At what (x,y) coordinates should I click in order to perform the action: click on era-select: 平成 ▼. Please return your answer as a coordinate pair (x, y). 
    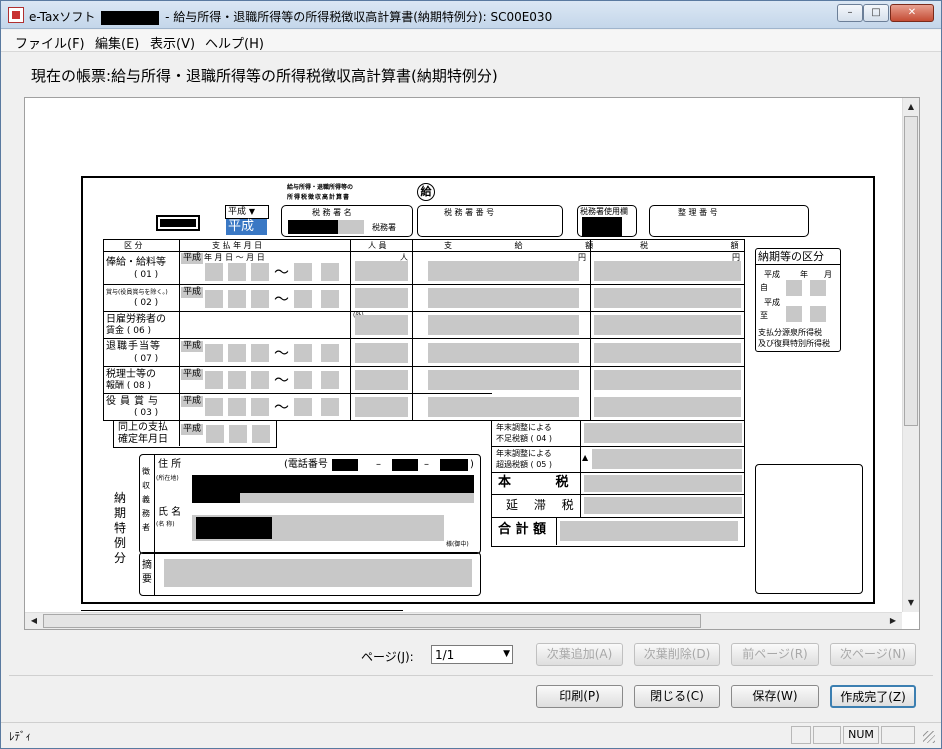
    Looking at the image, I should click on (247, 212).